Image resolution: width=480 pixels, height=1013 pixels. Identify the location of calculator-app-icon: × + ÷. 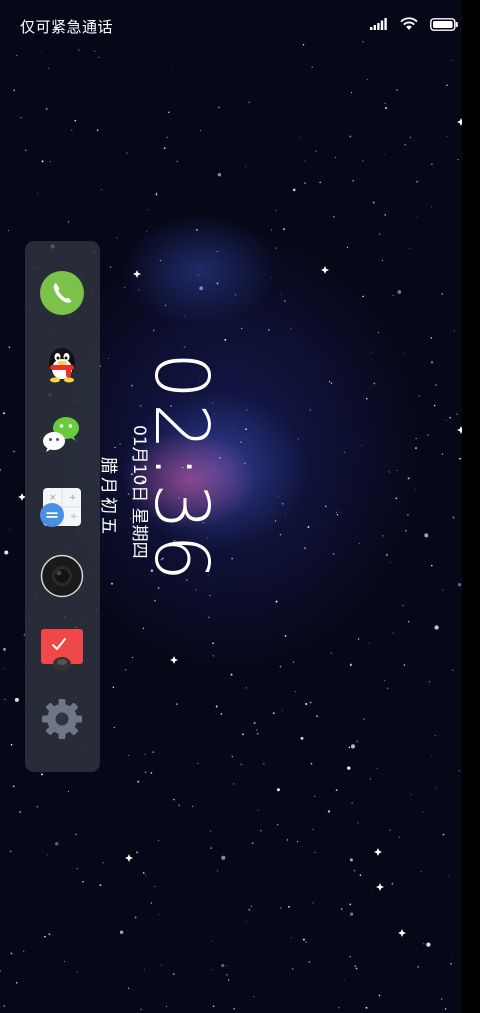
(62, 508).